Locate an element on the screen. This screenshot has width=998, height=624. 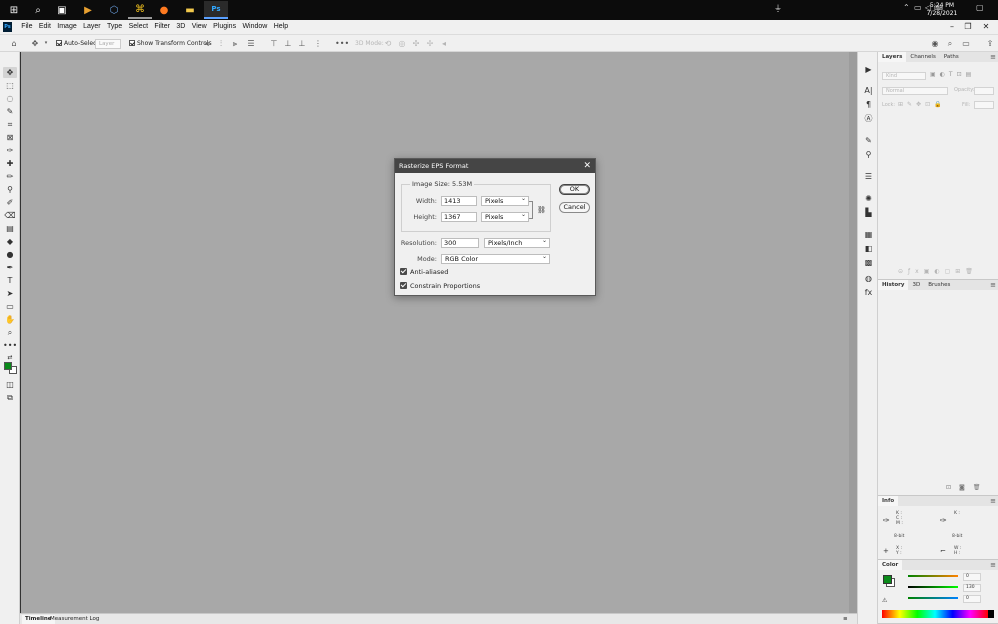
clone-source-icon: ⚲ is located at coordinates (868, 154).